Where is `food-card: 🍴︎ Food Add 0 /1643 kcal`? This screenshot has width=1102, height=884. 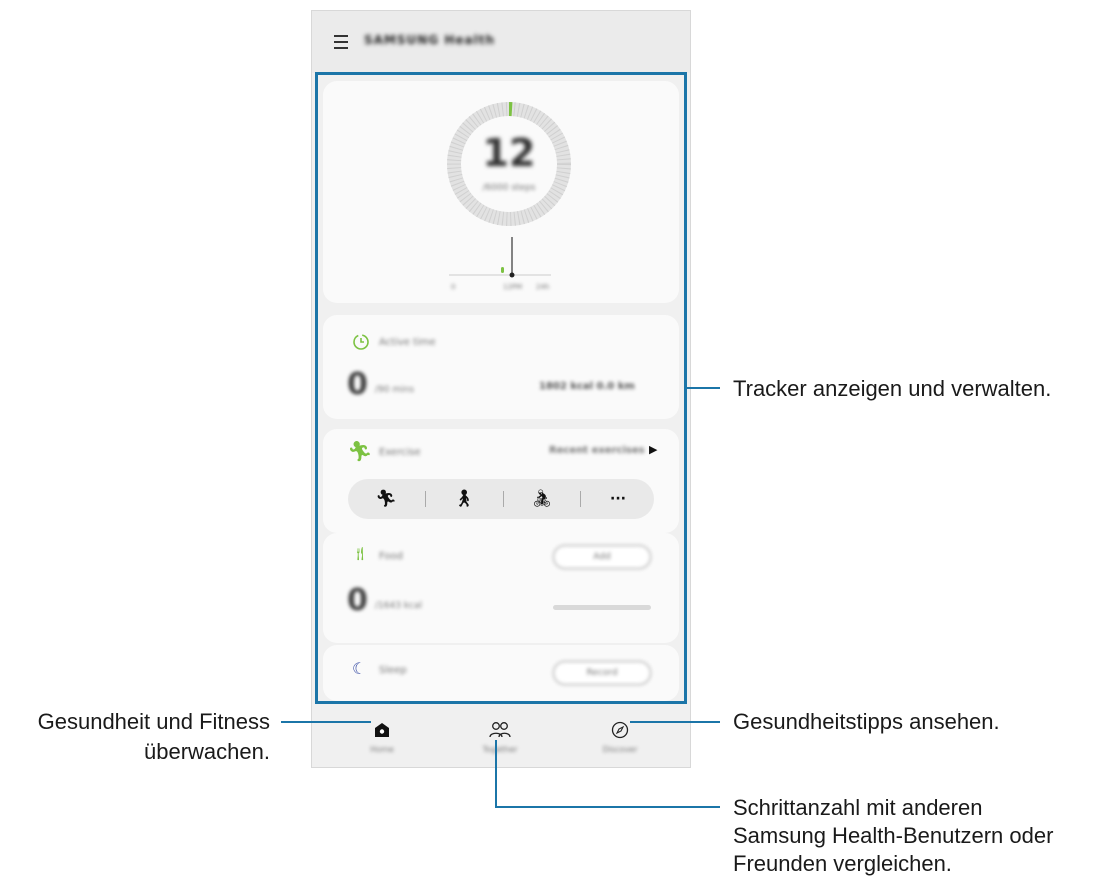 food-card: 🍴︎ Food Add 0 /1643 kcal is located at coordinates (501, 588).